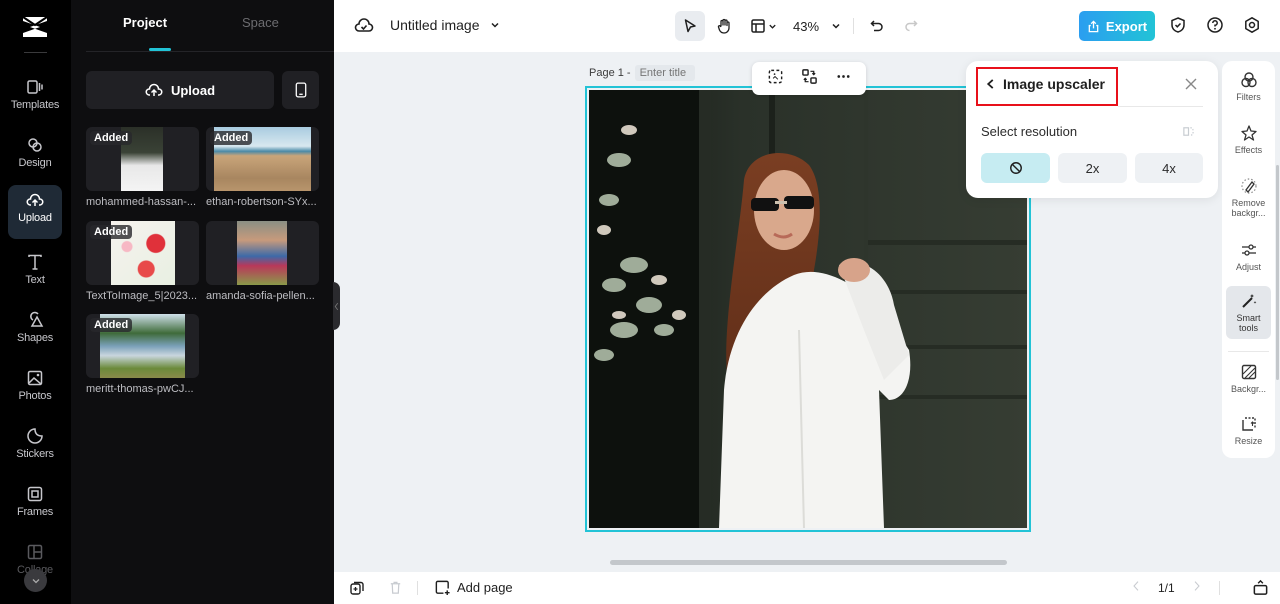 This screenshot has width=1280, height=604. What do you see at coordinates (35, 274) in the screenshot?
I see `rail-item-text: Text` at bounding box center [35, 274].